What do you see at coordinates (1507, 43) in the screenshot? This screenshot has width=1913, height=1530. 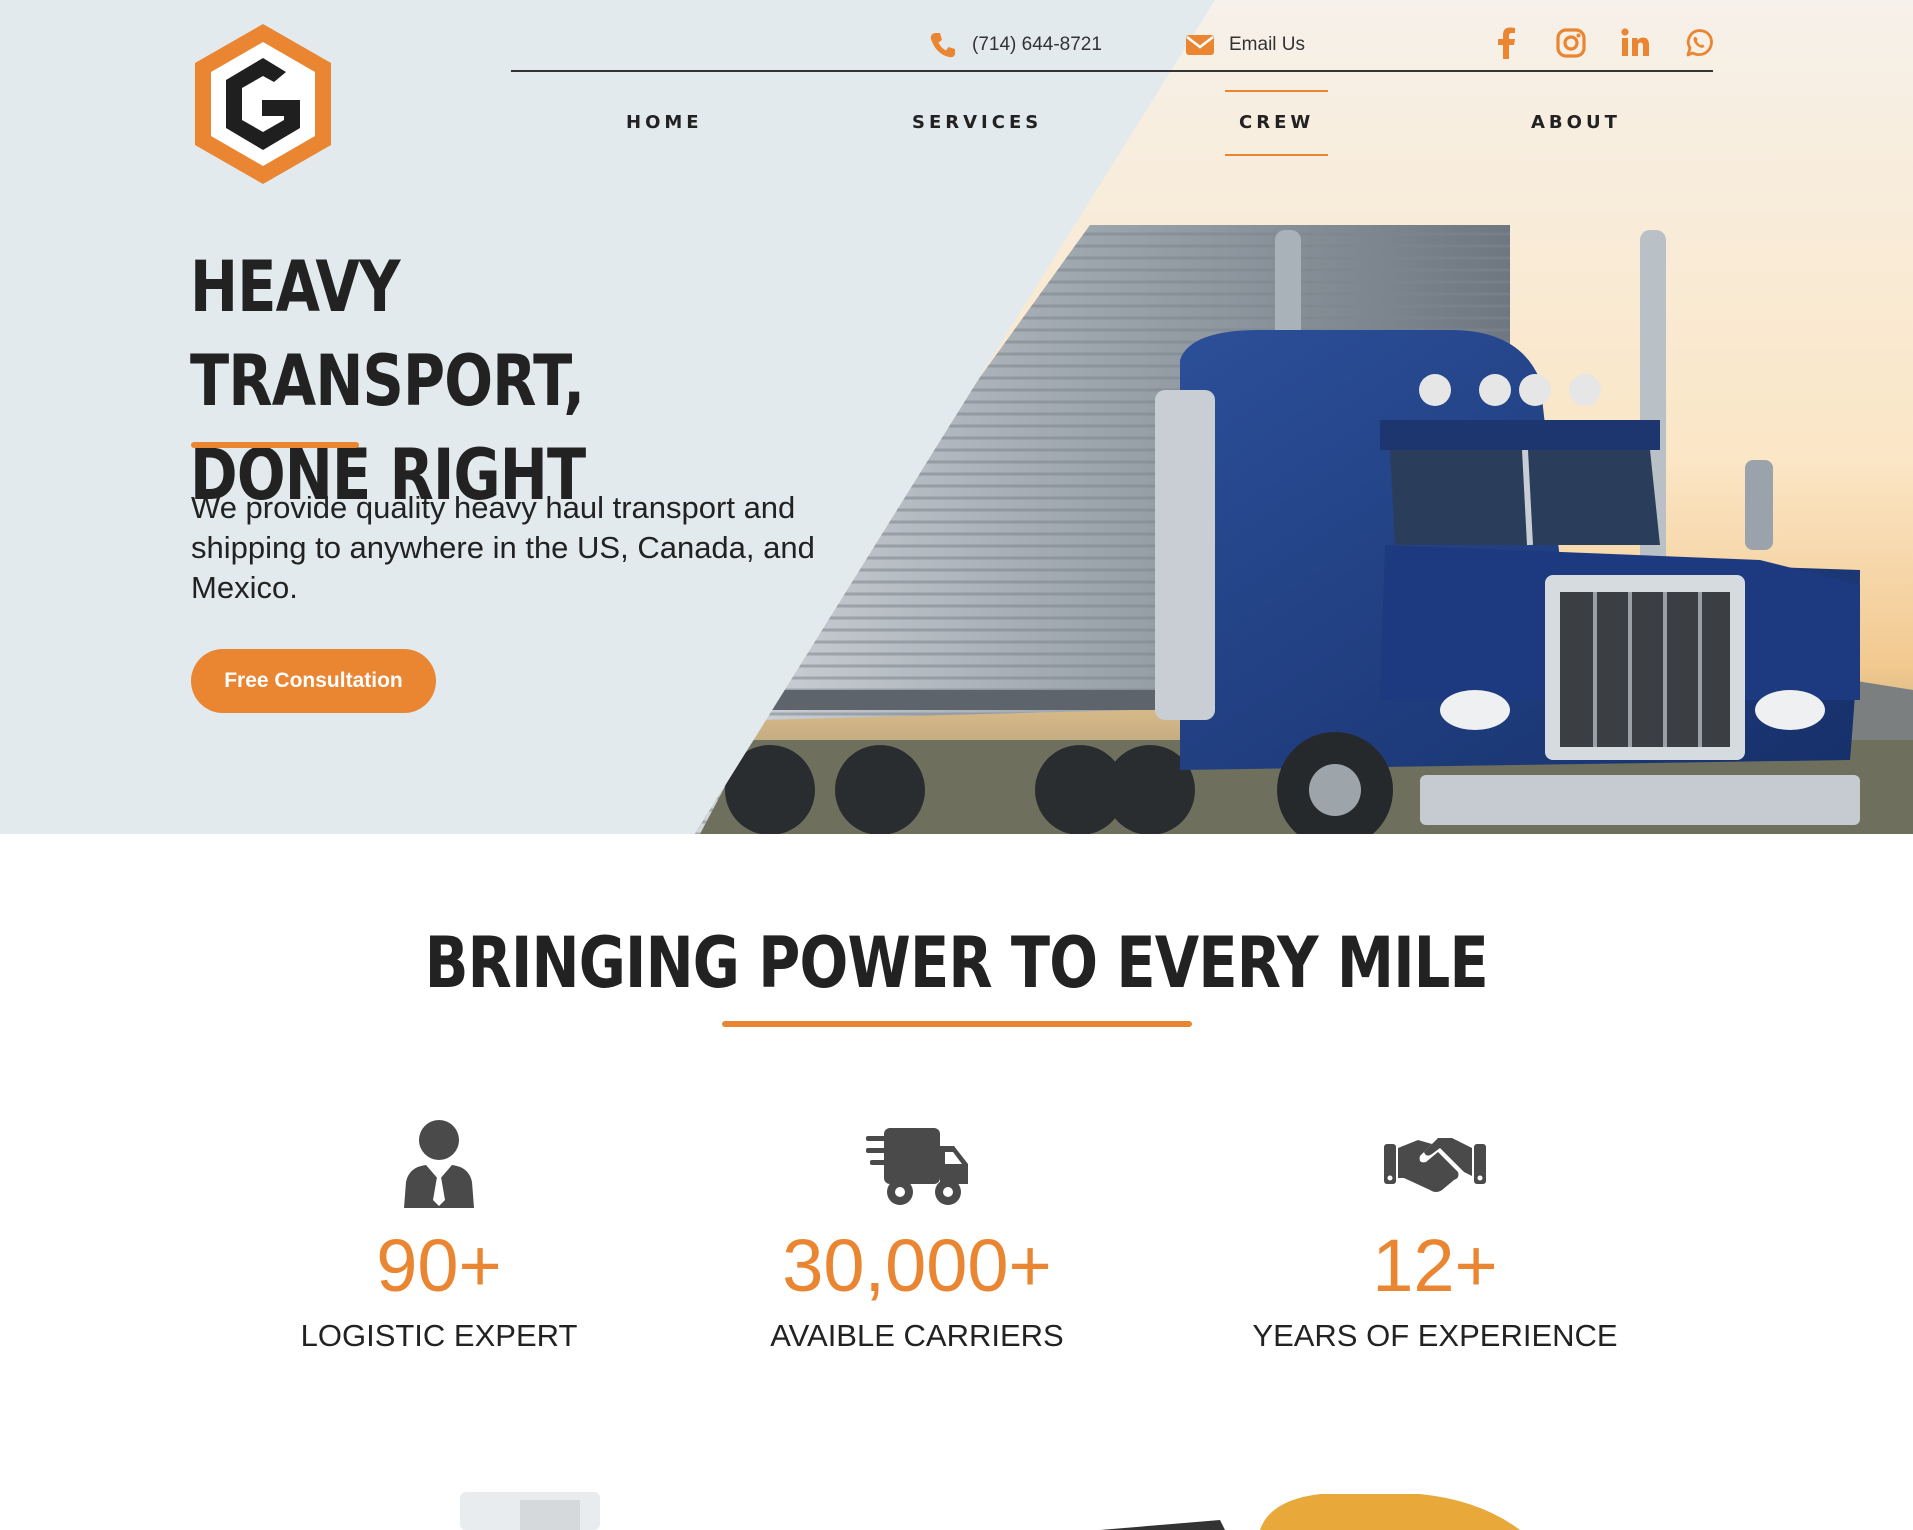 I see `facebook-icon` at bounding box center [1507, 43].